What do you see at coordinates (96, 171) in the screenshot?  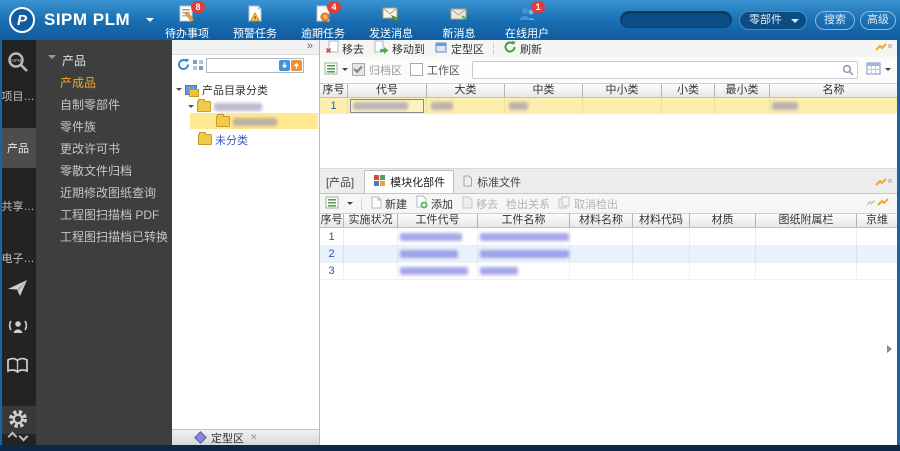 I see `menu-item-scattered-files: 零散文件归档` at bounding box center [96, 171].